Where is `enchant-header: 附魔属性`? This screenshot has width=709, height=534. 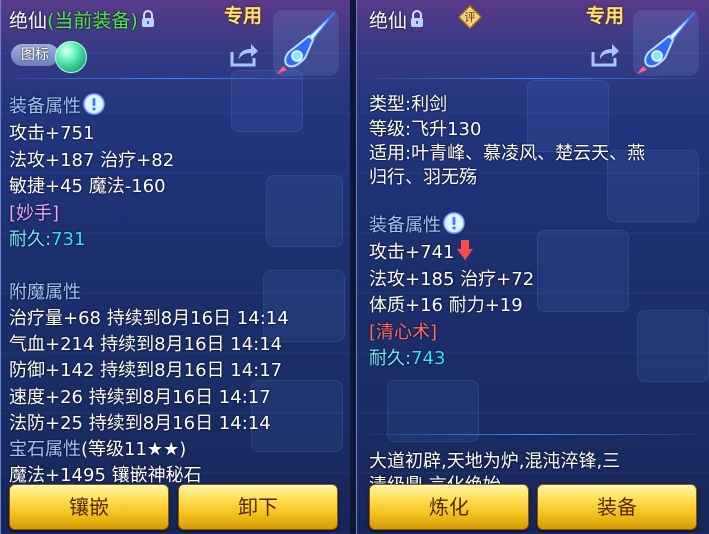
enchant-header: 附魔属性 is located at coordinates (45, 292).